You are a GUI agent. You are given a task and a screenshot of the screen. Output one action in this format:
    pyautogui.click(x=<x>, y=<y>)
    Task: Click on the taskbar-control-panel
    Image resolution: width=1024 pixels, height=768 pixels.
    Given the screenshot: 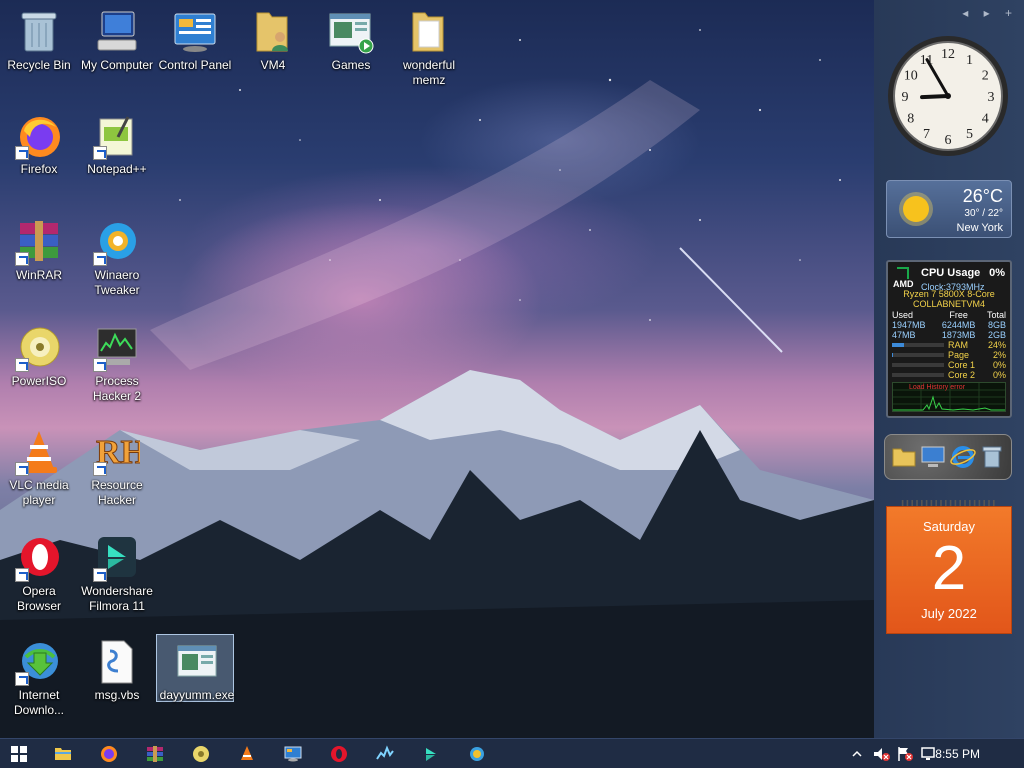 What is the action you would take?
    pyautogui.click(x=293, y=754)
    